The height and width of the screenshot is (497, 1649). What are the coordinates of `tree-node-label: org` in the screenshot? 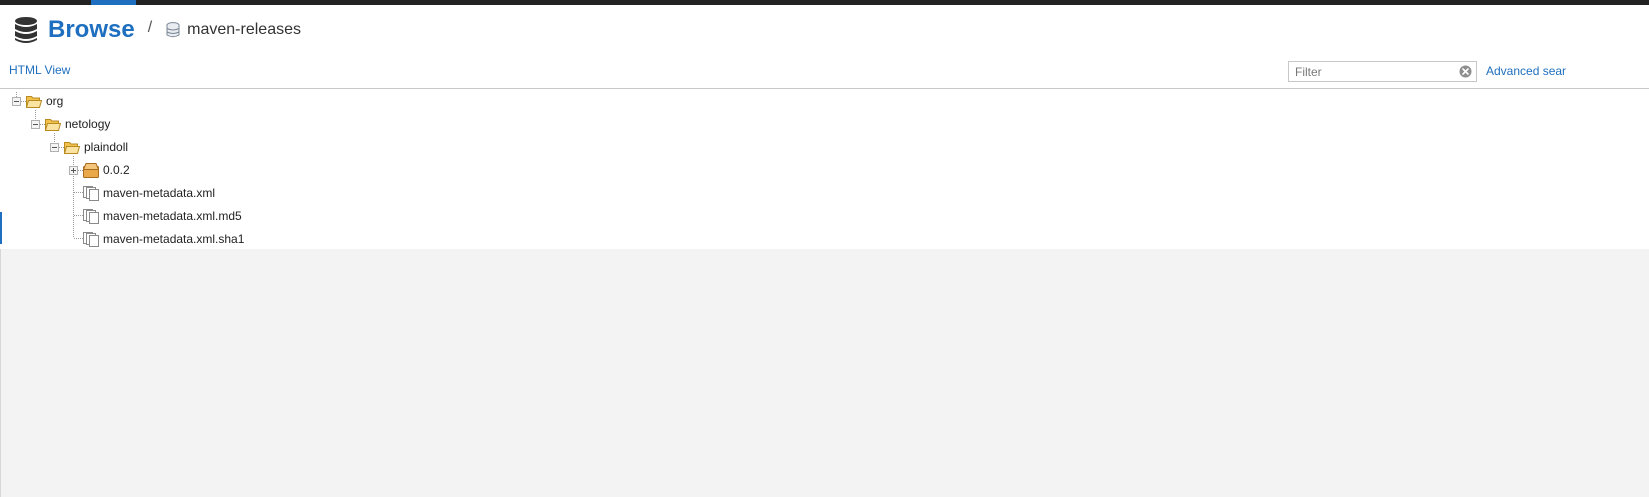 It's located at (55, 101).